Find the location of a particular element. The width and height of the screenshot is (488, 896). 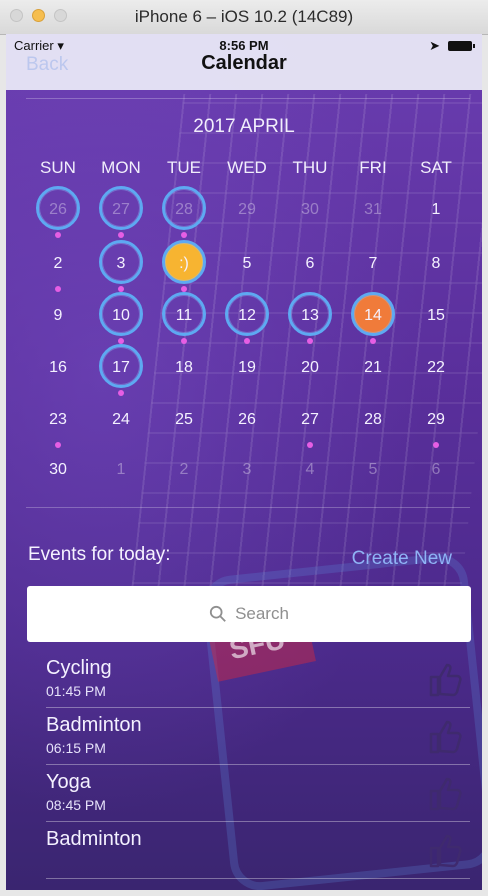

calendar-day: 18 is located at coordinates (184, 368).